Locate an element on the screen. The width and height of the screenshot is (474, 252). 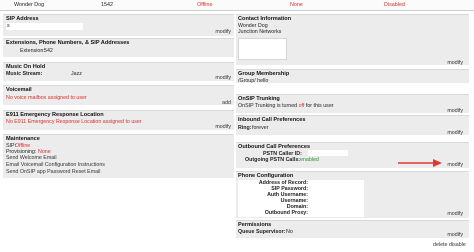
contact-info-title: Contact Information is located at coordinates (265, 19).